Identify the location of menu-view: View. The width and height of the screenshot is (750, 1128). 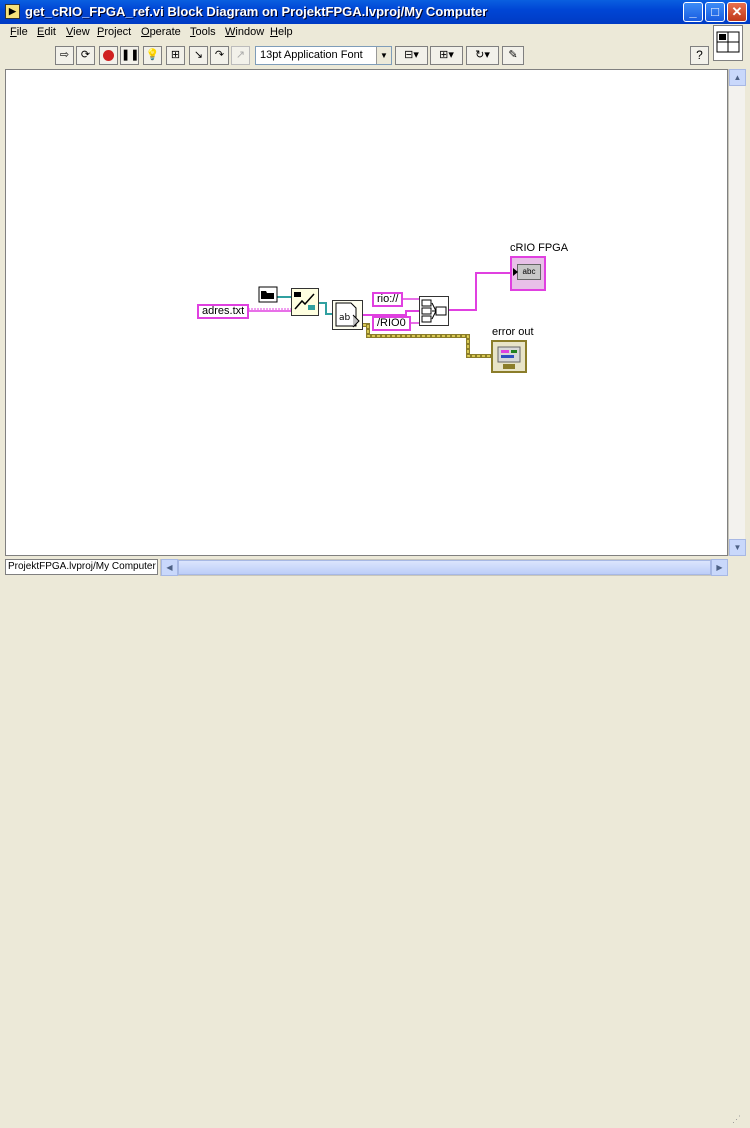
(78, 32).